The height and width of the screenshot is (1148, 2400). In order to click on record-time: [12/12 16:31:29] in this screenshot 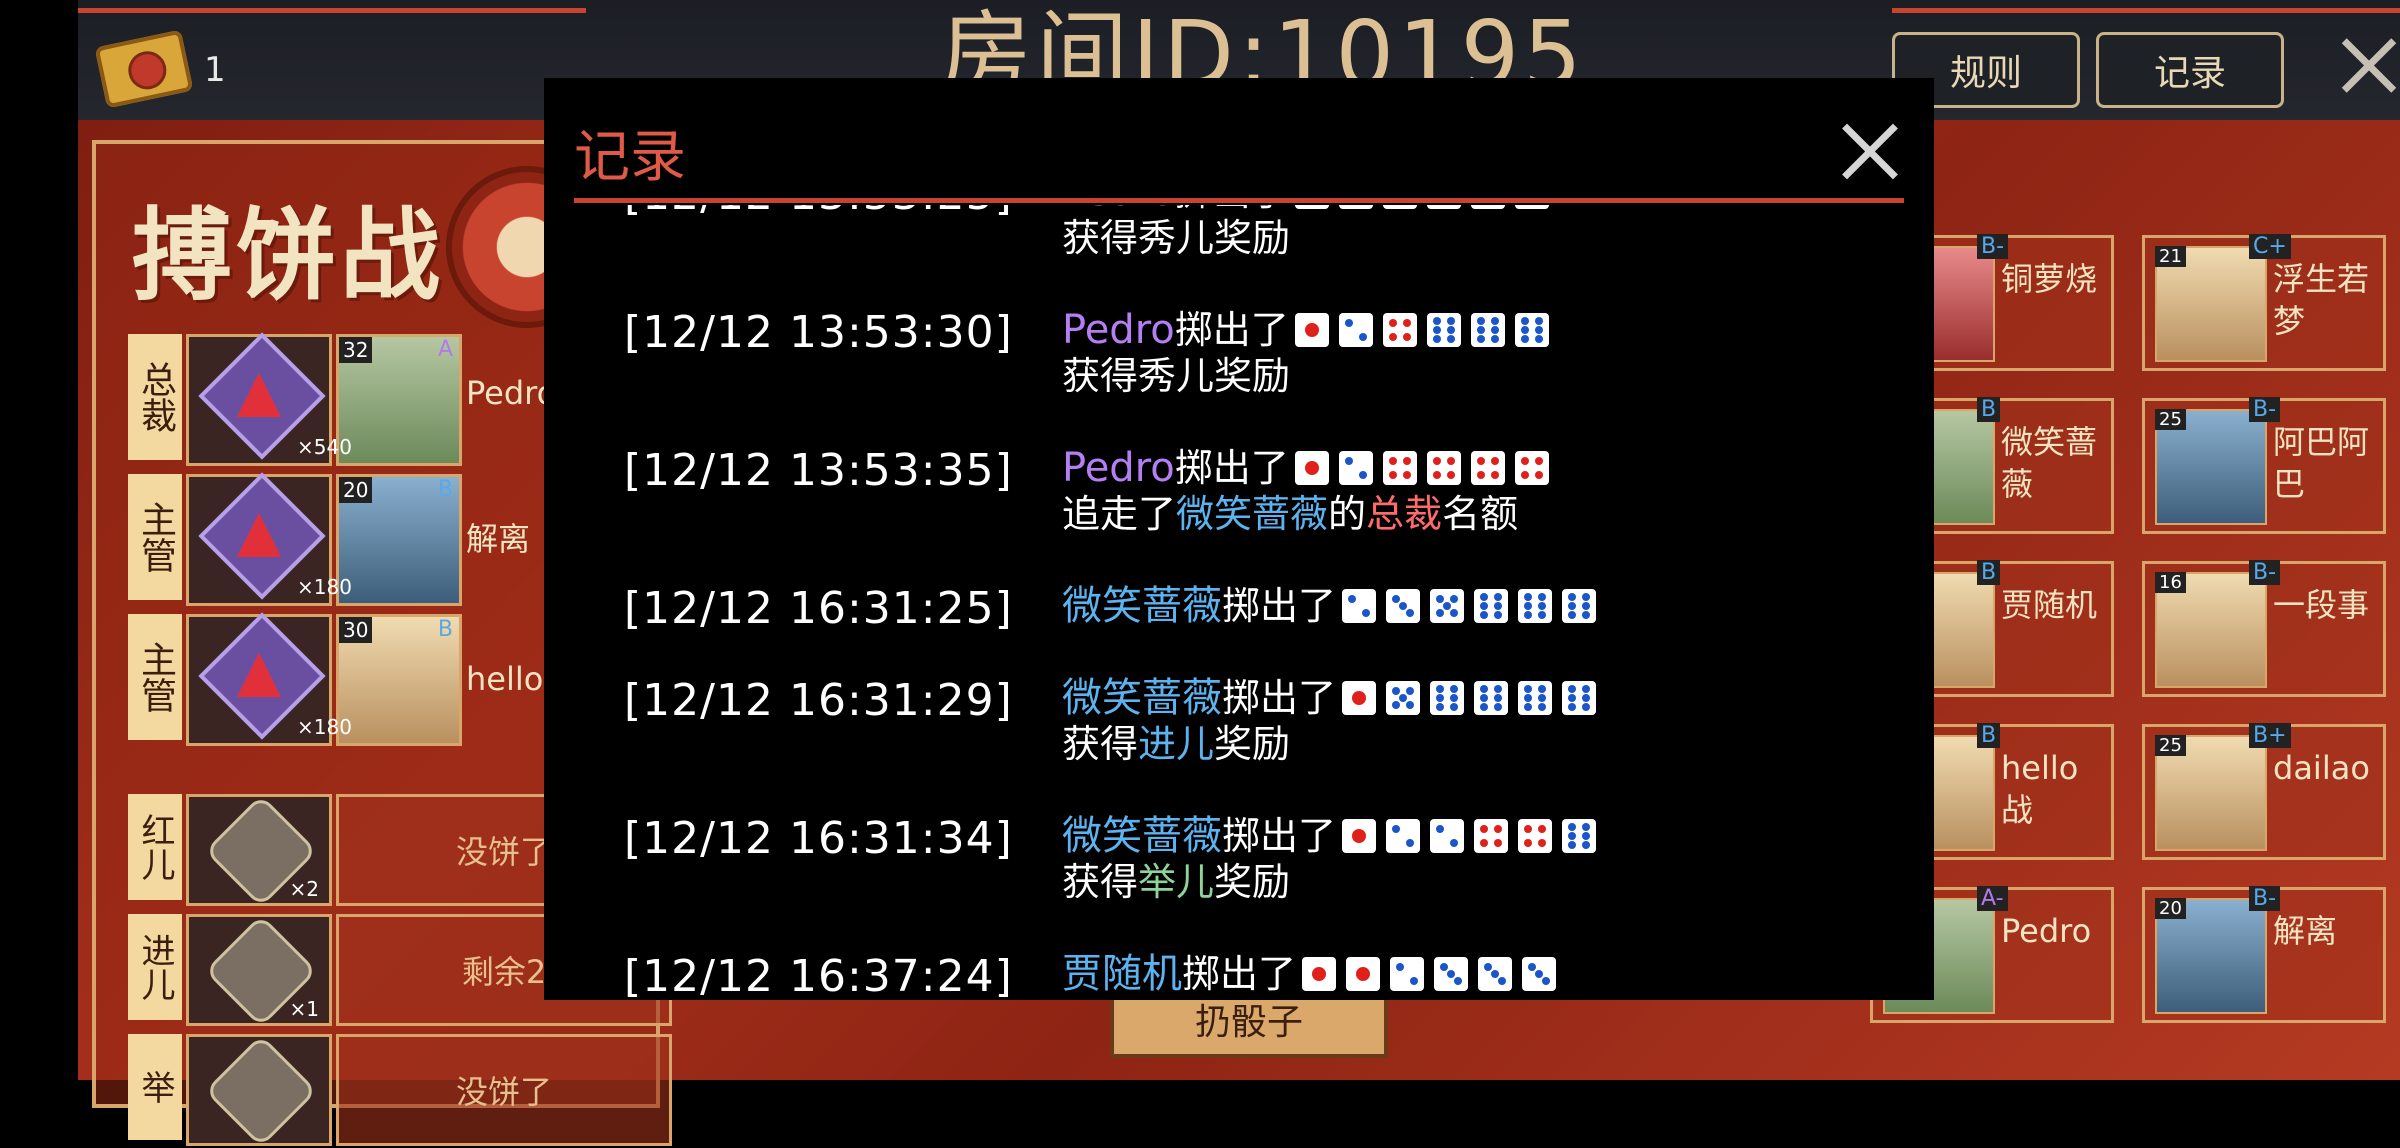, I will do `click(818, 700)`.